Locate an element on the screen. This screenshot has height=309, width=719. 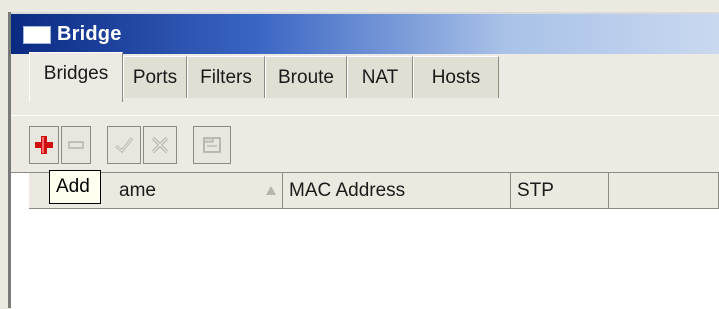
title-bar: Bridge is located at coordinates (365, 33).